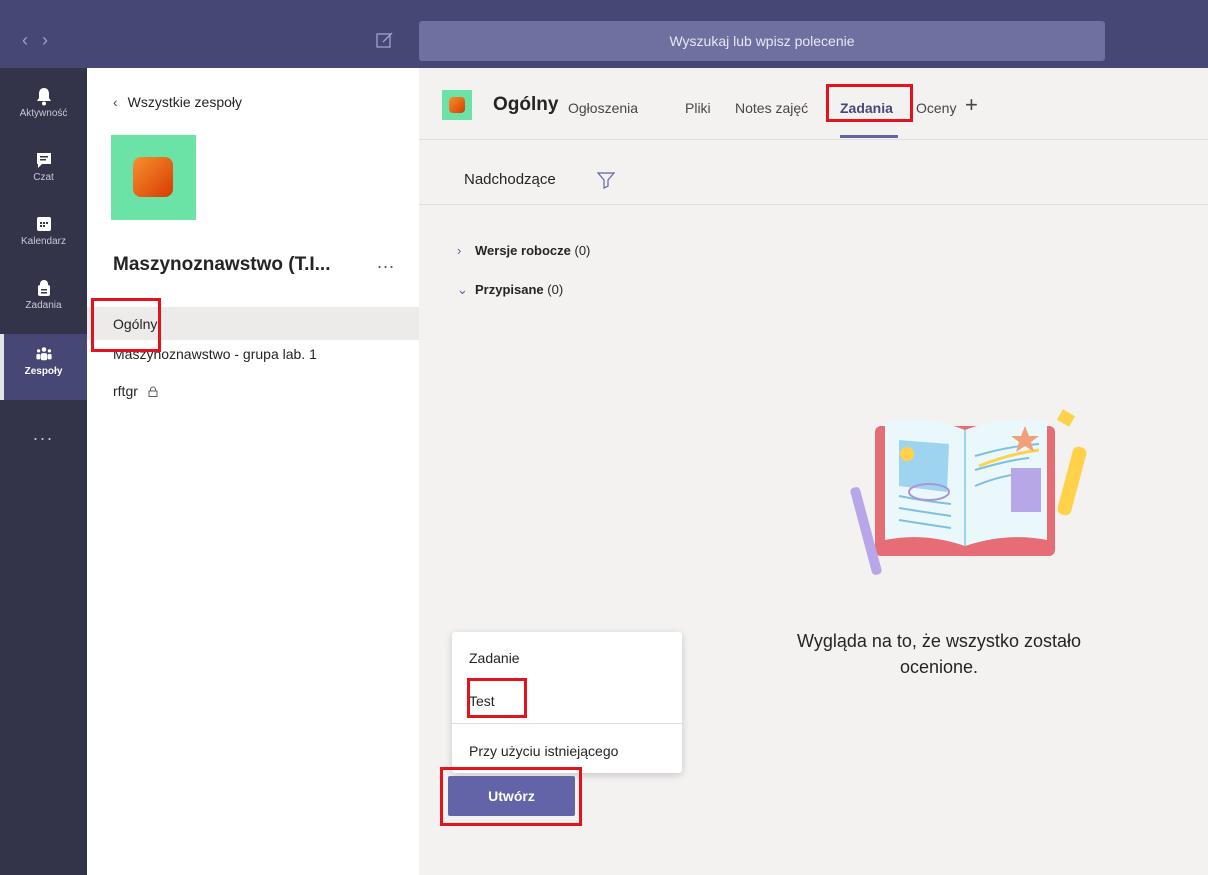  I want to click on assignments-icon, so click(43, 288).